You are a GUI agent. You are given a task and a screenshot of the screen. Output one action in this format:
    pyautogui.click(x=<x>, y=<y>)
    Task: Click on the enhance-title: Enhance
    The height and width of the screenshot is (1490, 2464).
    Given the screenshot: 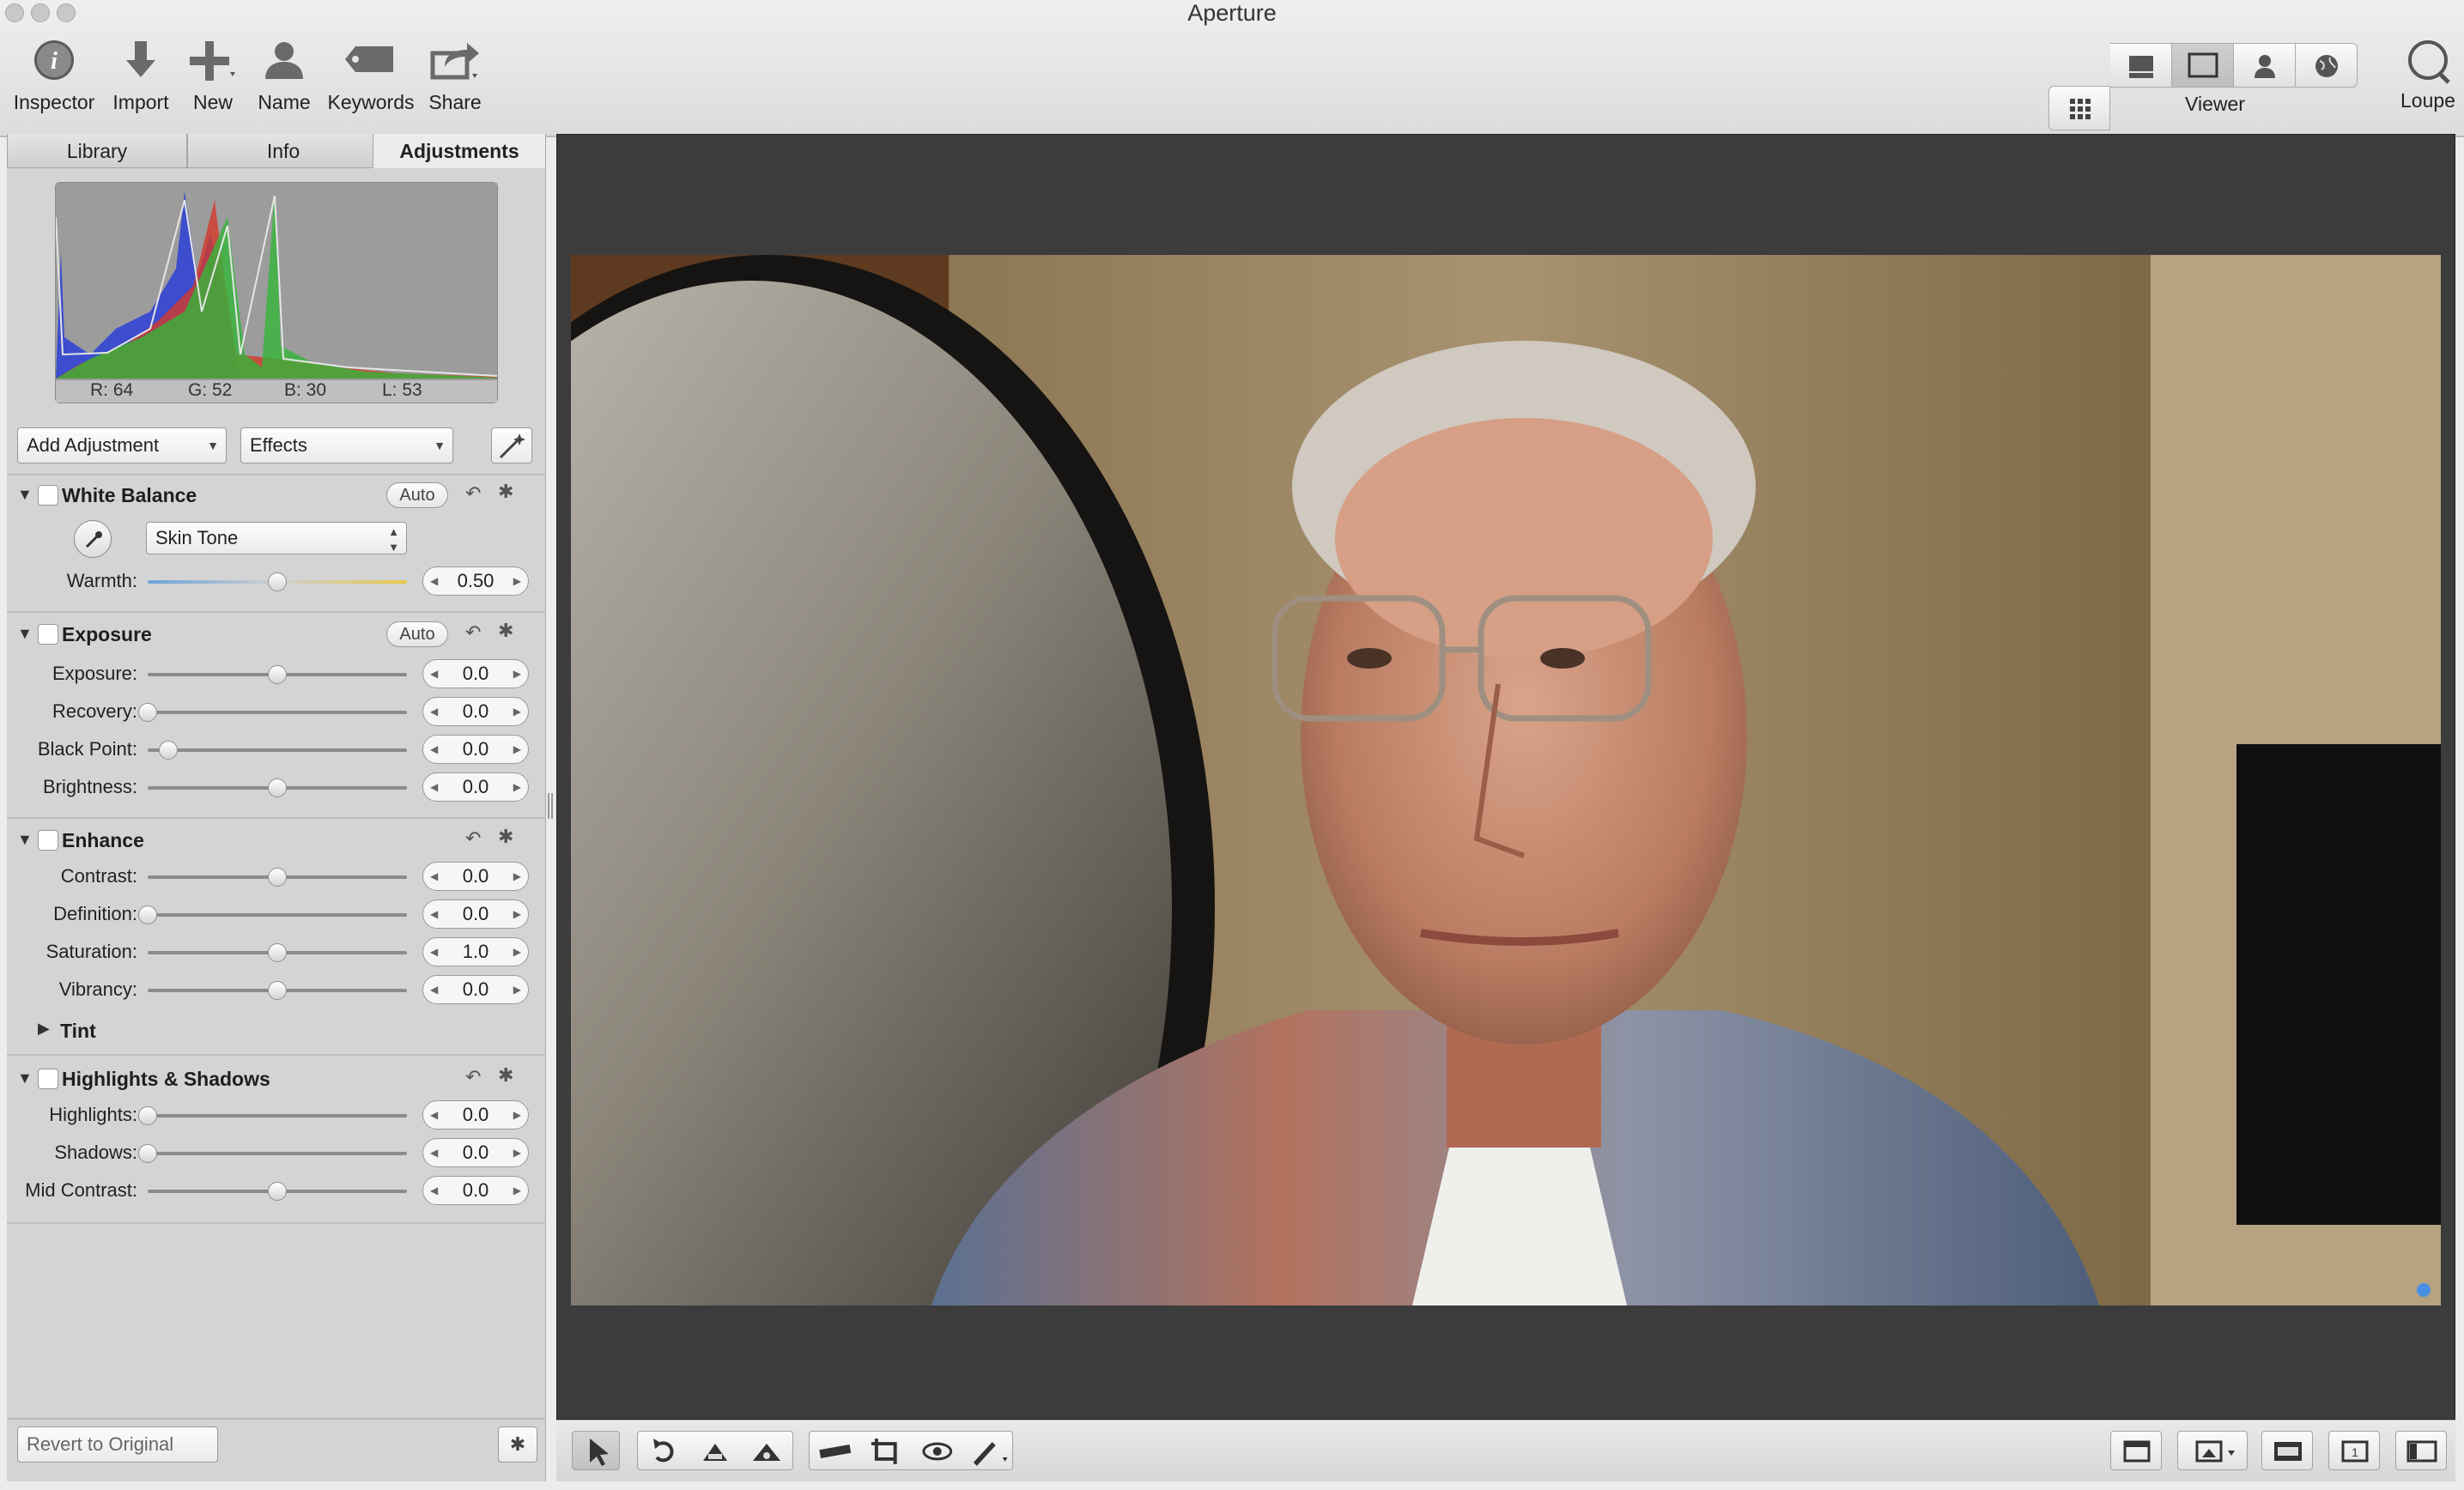 What is the action you would take?
    pyautogui.click(x=103, y=840)
    